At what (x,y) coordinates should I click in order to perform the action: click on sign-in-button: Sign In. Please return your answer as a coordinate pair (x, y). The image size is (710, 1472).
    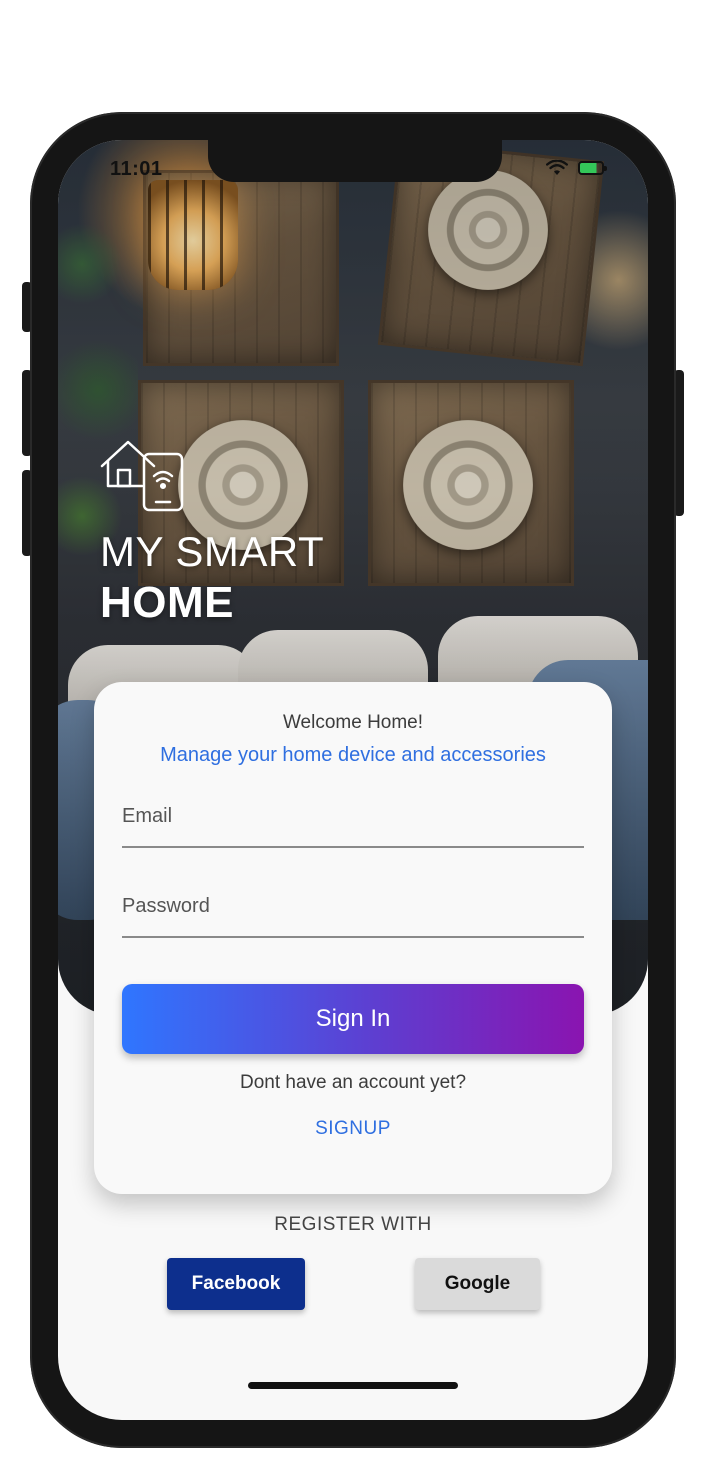
    Looking at the image, I should click on (353, 1019).